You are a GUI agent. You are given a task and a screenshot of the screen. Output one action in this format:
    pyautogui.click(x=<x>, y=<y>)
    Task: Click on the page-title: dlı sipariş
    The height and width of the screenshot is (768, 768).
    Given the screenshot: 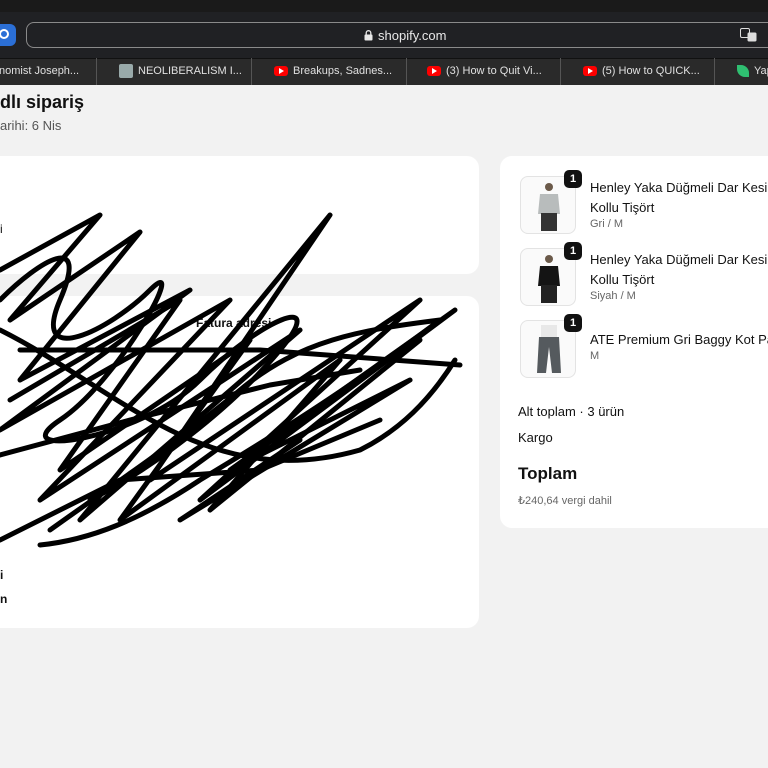 What is the action you would take?
    pyautogui.click(x=42, y=102)
    